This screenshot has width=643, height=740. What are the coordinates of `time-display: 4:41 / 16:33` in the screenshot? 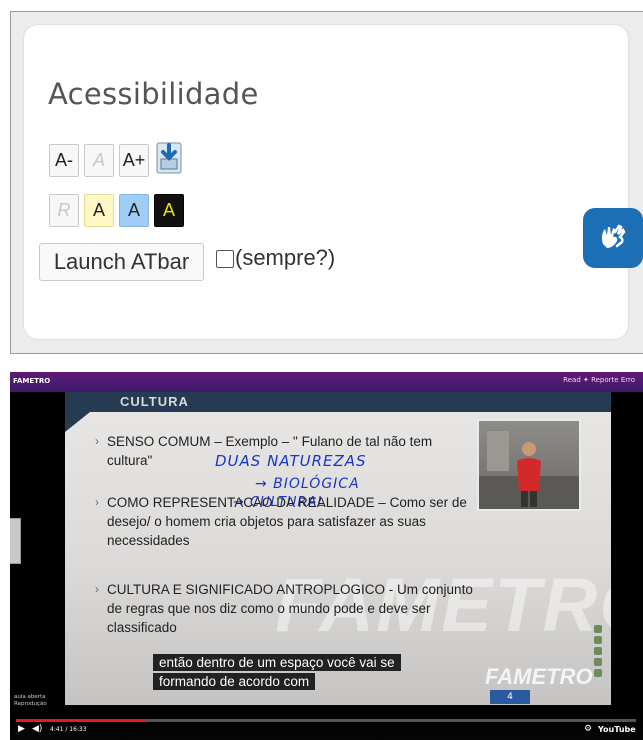 It's located at (68, 729).